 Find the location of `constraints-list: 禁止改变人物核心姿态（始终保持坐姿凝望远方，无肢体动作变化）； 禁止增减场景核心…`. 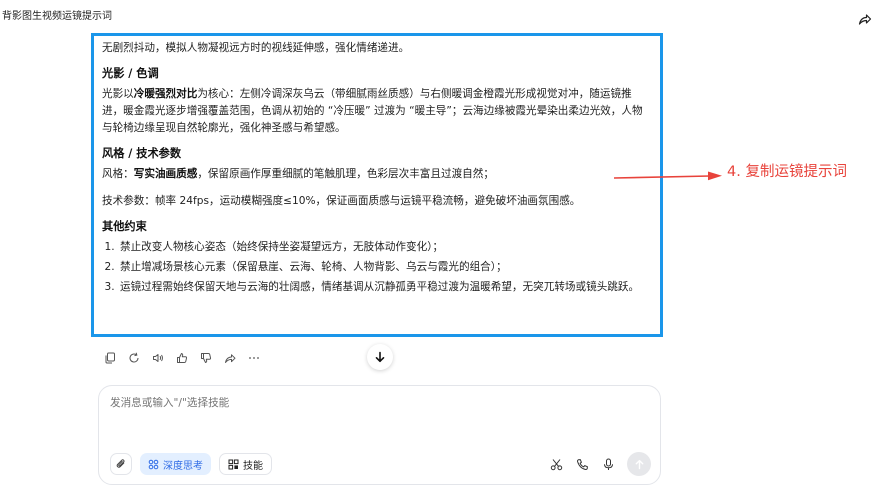

constraints-list: 禁止改变人物核心姿态（始终保持坐姿凝望远方，无肢体动作变化）； 禁止增减场景核心… is located at coordinates (377, 267).